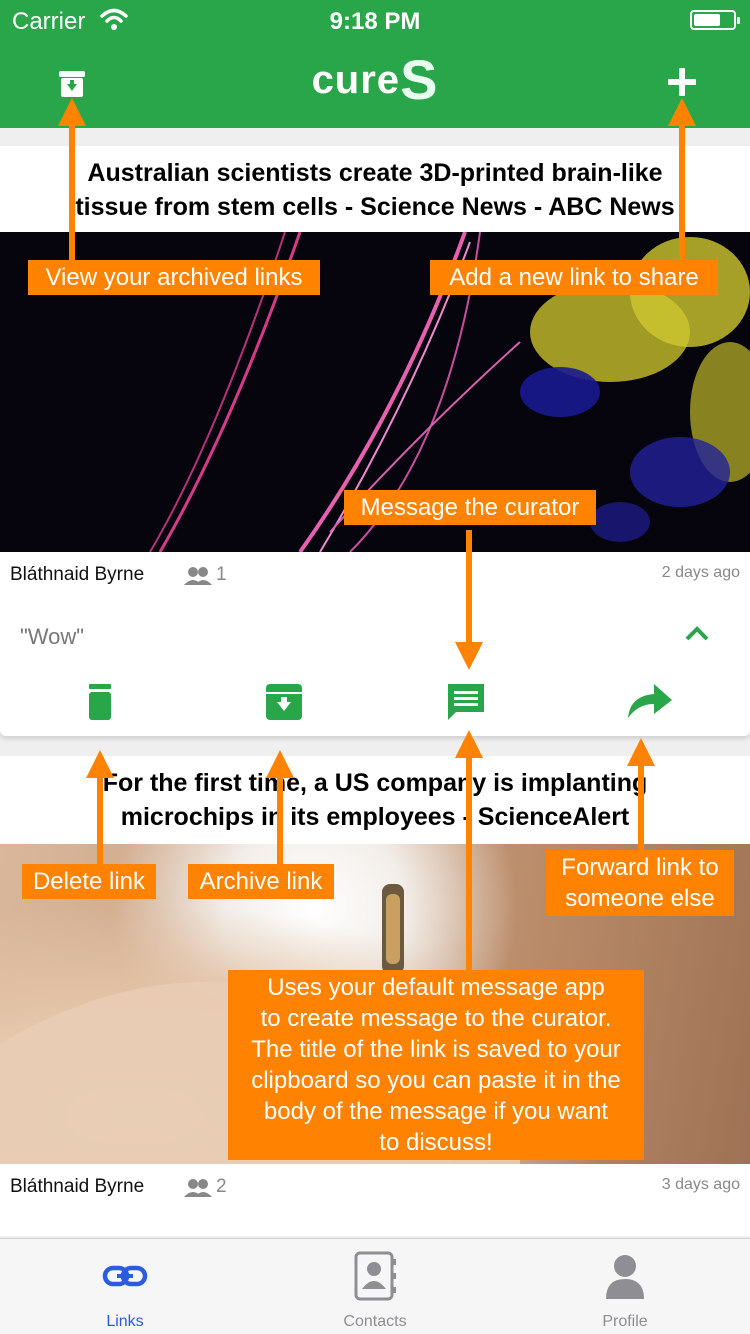  What do you see at coordinates (700, 572) in the screenshot?
I see `time-ago: 2 days ago` at bounding box center [700, 572].